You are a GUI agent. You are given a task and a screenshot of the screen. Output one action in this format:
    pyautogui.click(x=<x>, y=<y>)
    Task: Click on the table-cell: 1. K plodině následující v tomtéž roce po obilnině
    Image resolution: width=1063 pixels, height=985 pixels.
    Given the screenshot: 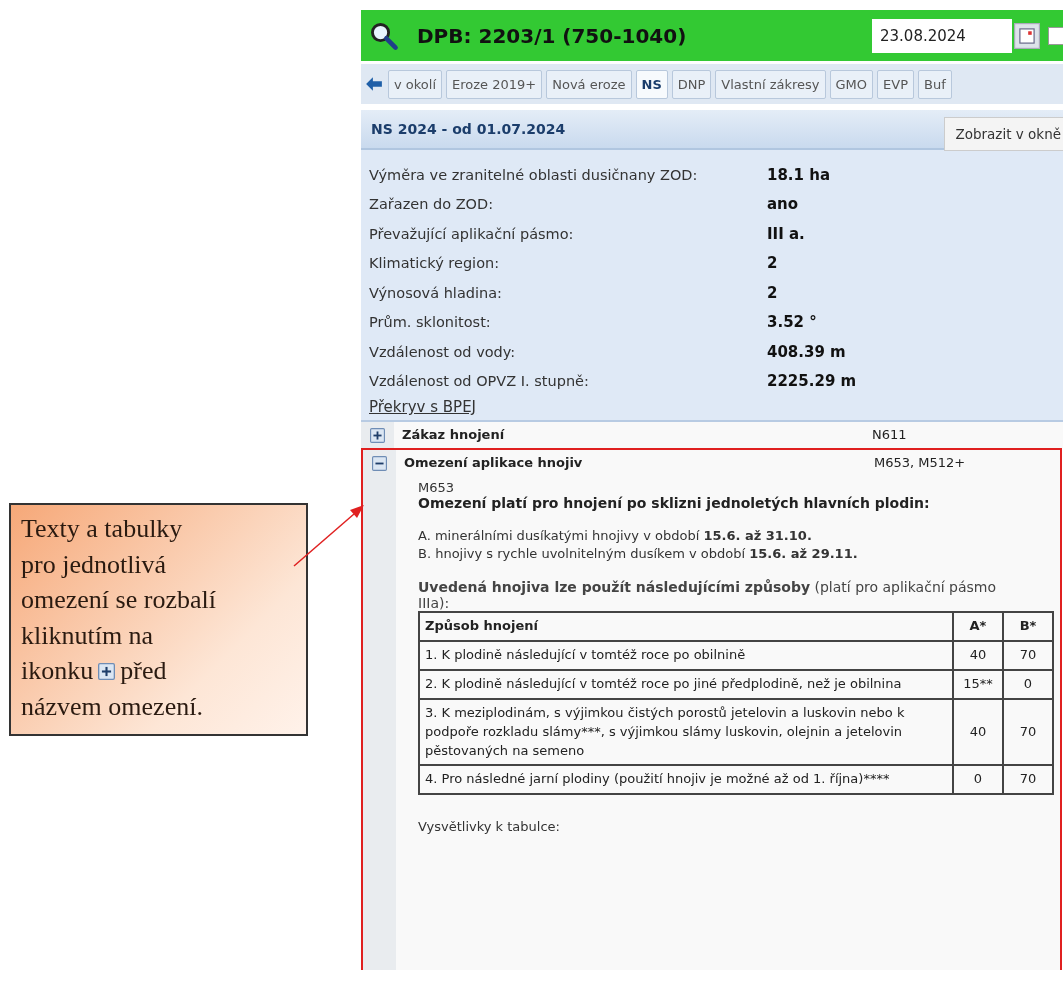 What is the action you would take?
    pyautogui.click(x=686, y=656)
    